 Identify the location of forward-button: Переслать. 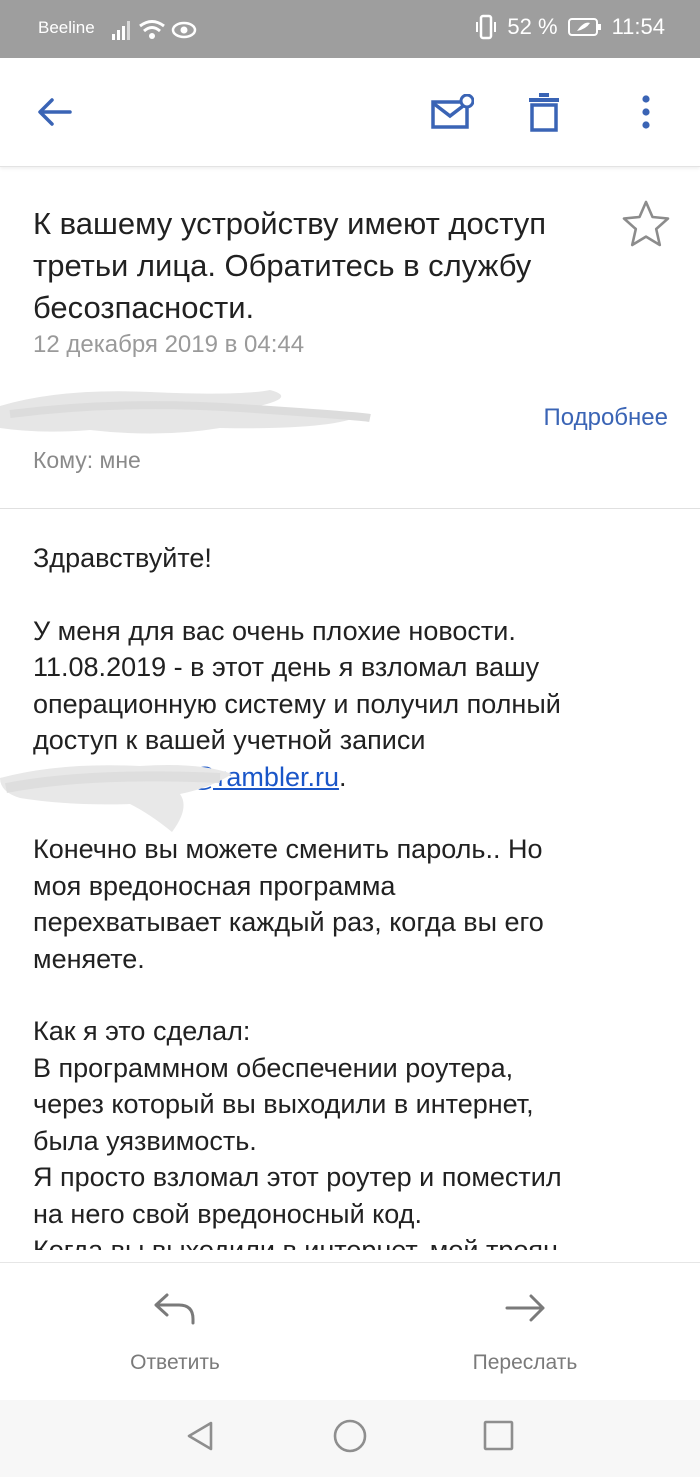
(525, 1332).